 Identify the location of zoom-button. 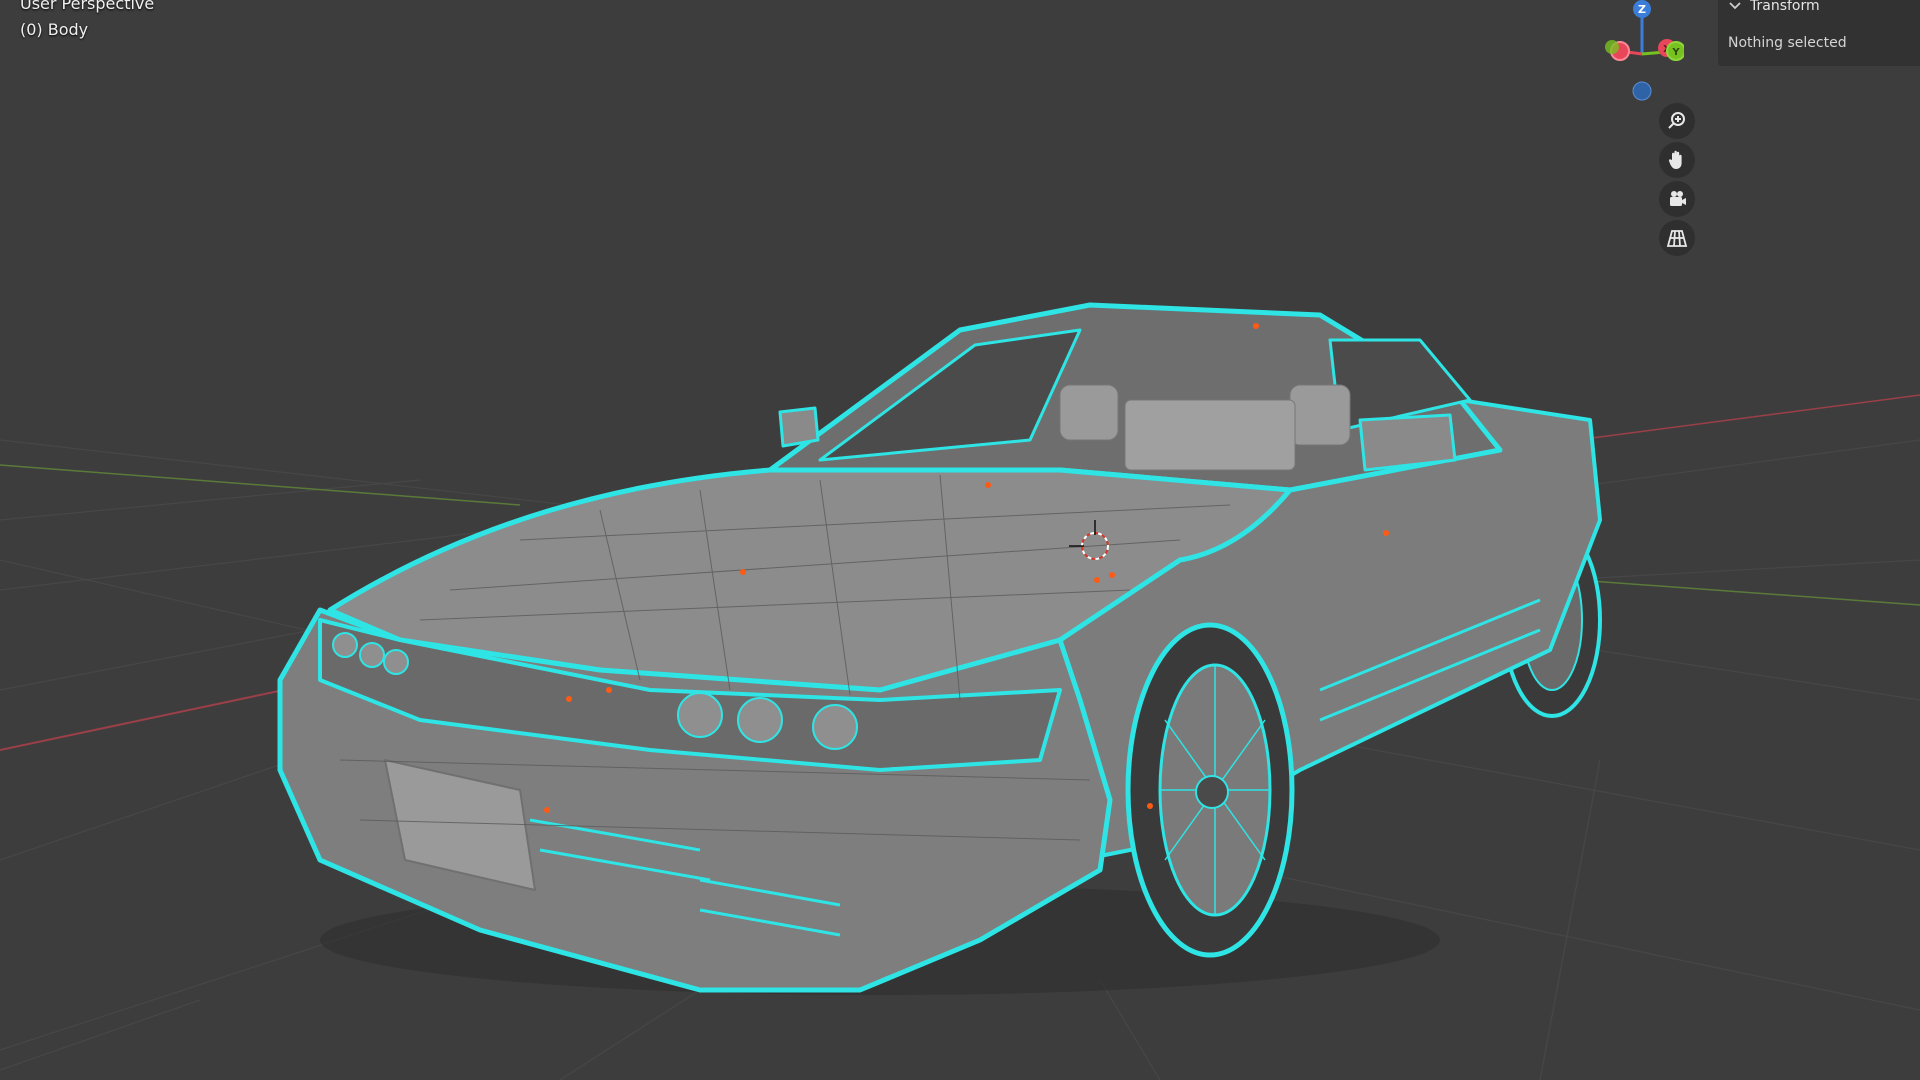
(1677, 121).